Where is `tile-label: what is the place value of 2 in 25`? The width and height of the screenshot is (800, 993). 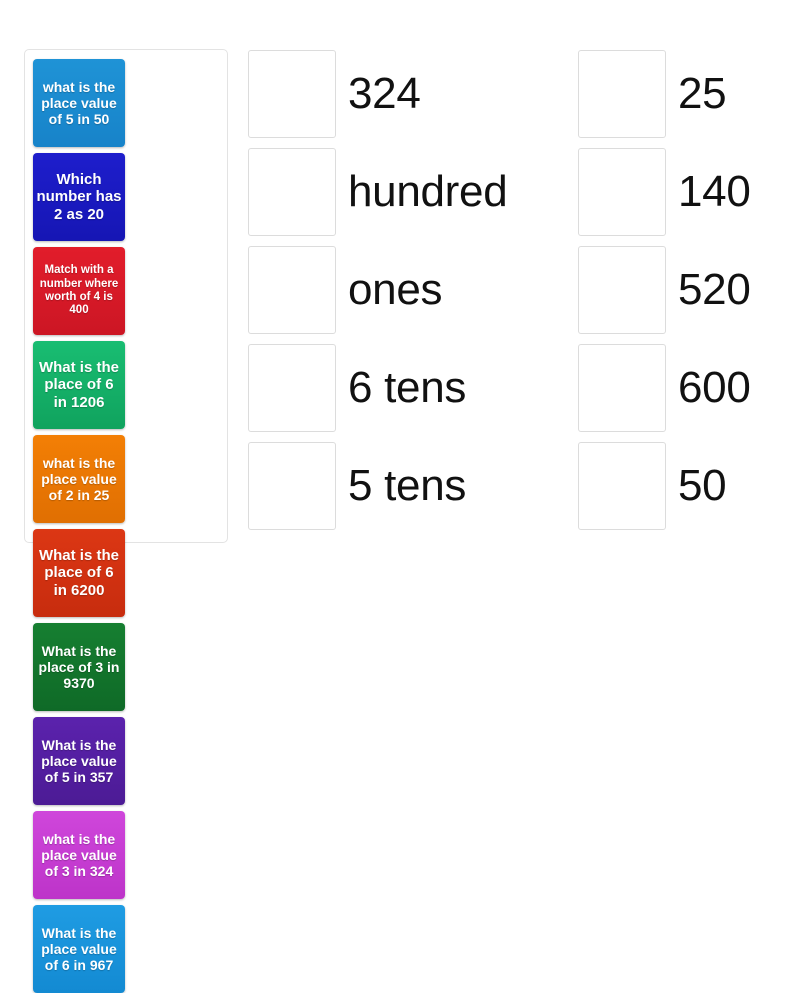
tile-label: what is the place value of 2 in 25 is located at coordinates (79, 479).